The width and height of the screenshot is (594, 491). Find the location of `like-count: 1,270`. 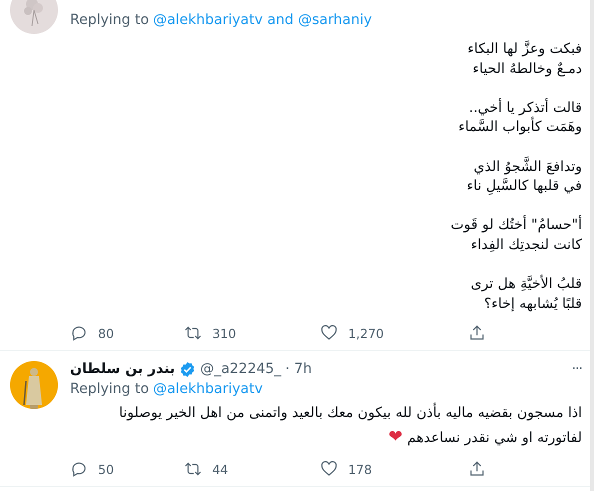

like-count: 1,270 is located at coordinates (366, 333).